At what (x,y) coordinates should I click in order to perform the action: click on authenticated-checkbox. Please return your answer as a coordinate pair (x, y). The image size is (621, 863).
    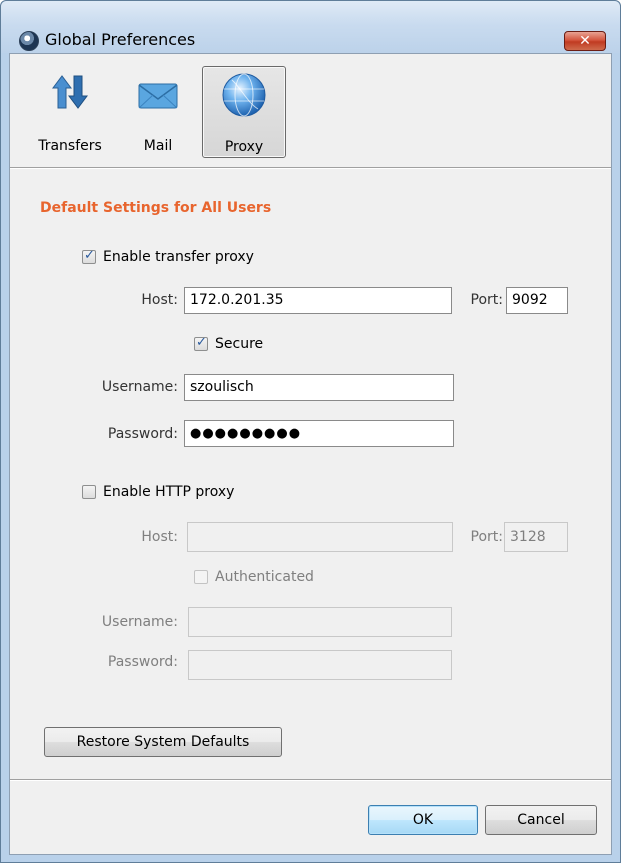
    Looking at the image, I should click on (201, 577).